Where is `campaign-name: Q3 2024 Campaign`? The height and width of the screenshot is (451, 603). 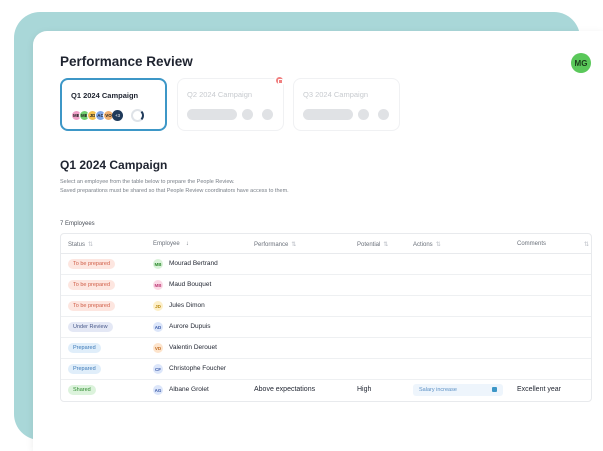
campaign-name: Q3 2024 Campaign is located at coordinates (336, 94).